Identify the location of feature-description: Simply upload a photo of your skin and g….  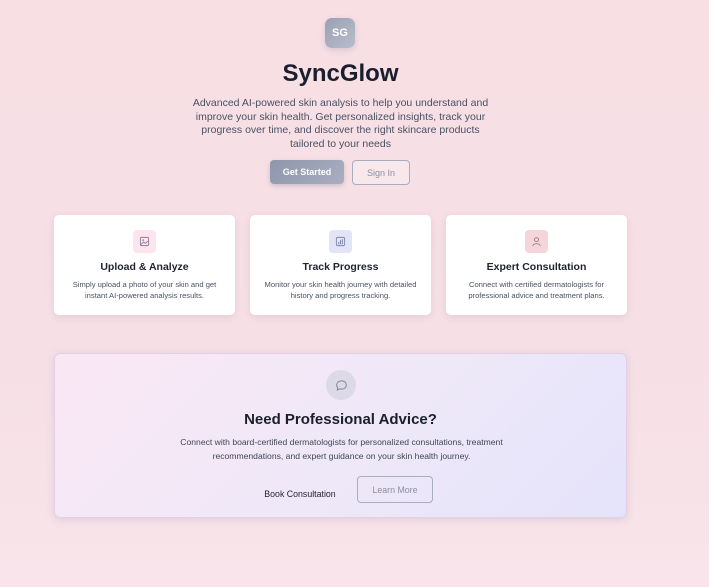
(144, 290).